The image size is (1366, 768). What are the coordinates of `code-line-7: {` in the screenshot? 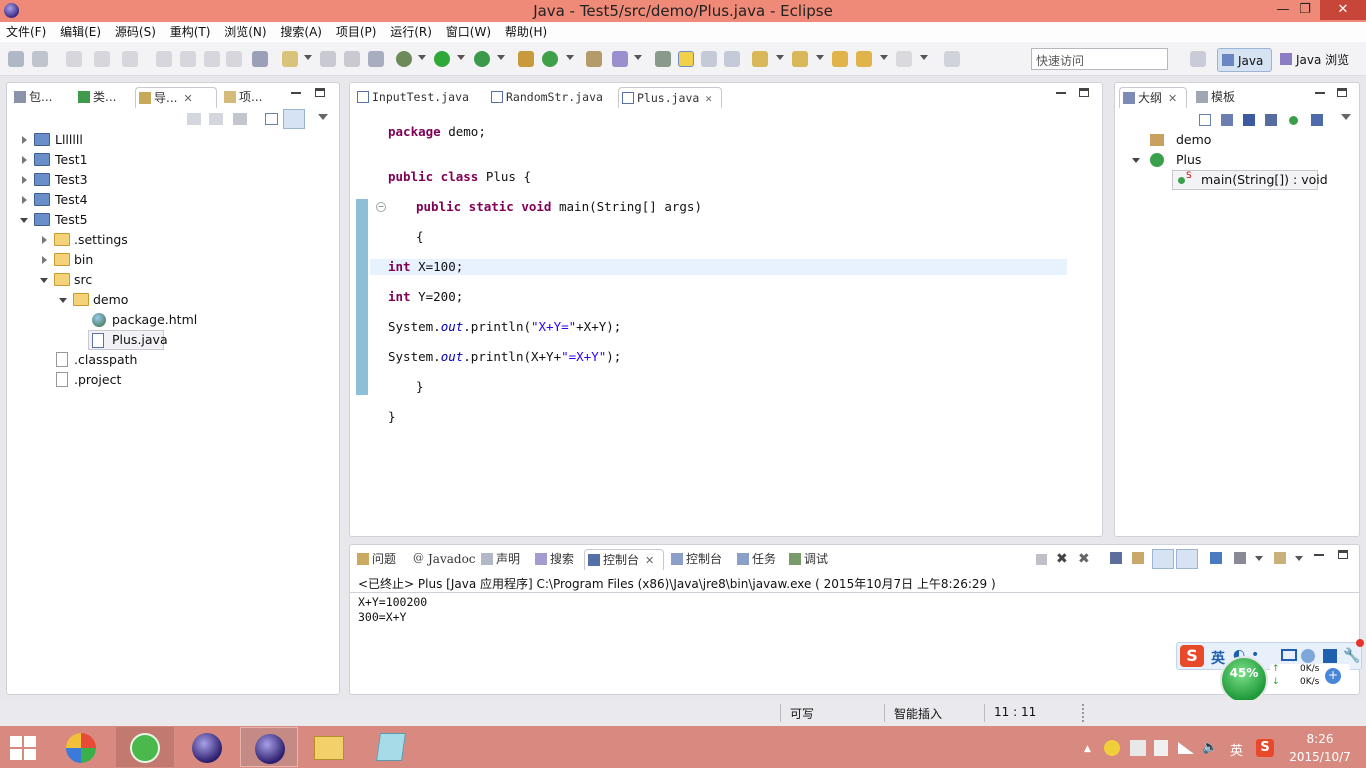 It's located at (420, 237).